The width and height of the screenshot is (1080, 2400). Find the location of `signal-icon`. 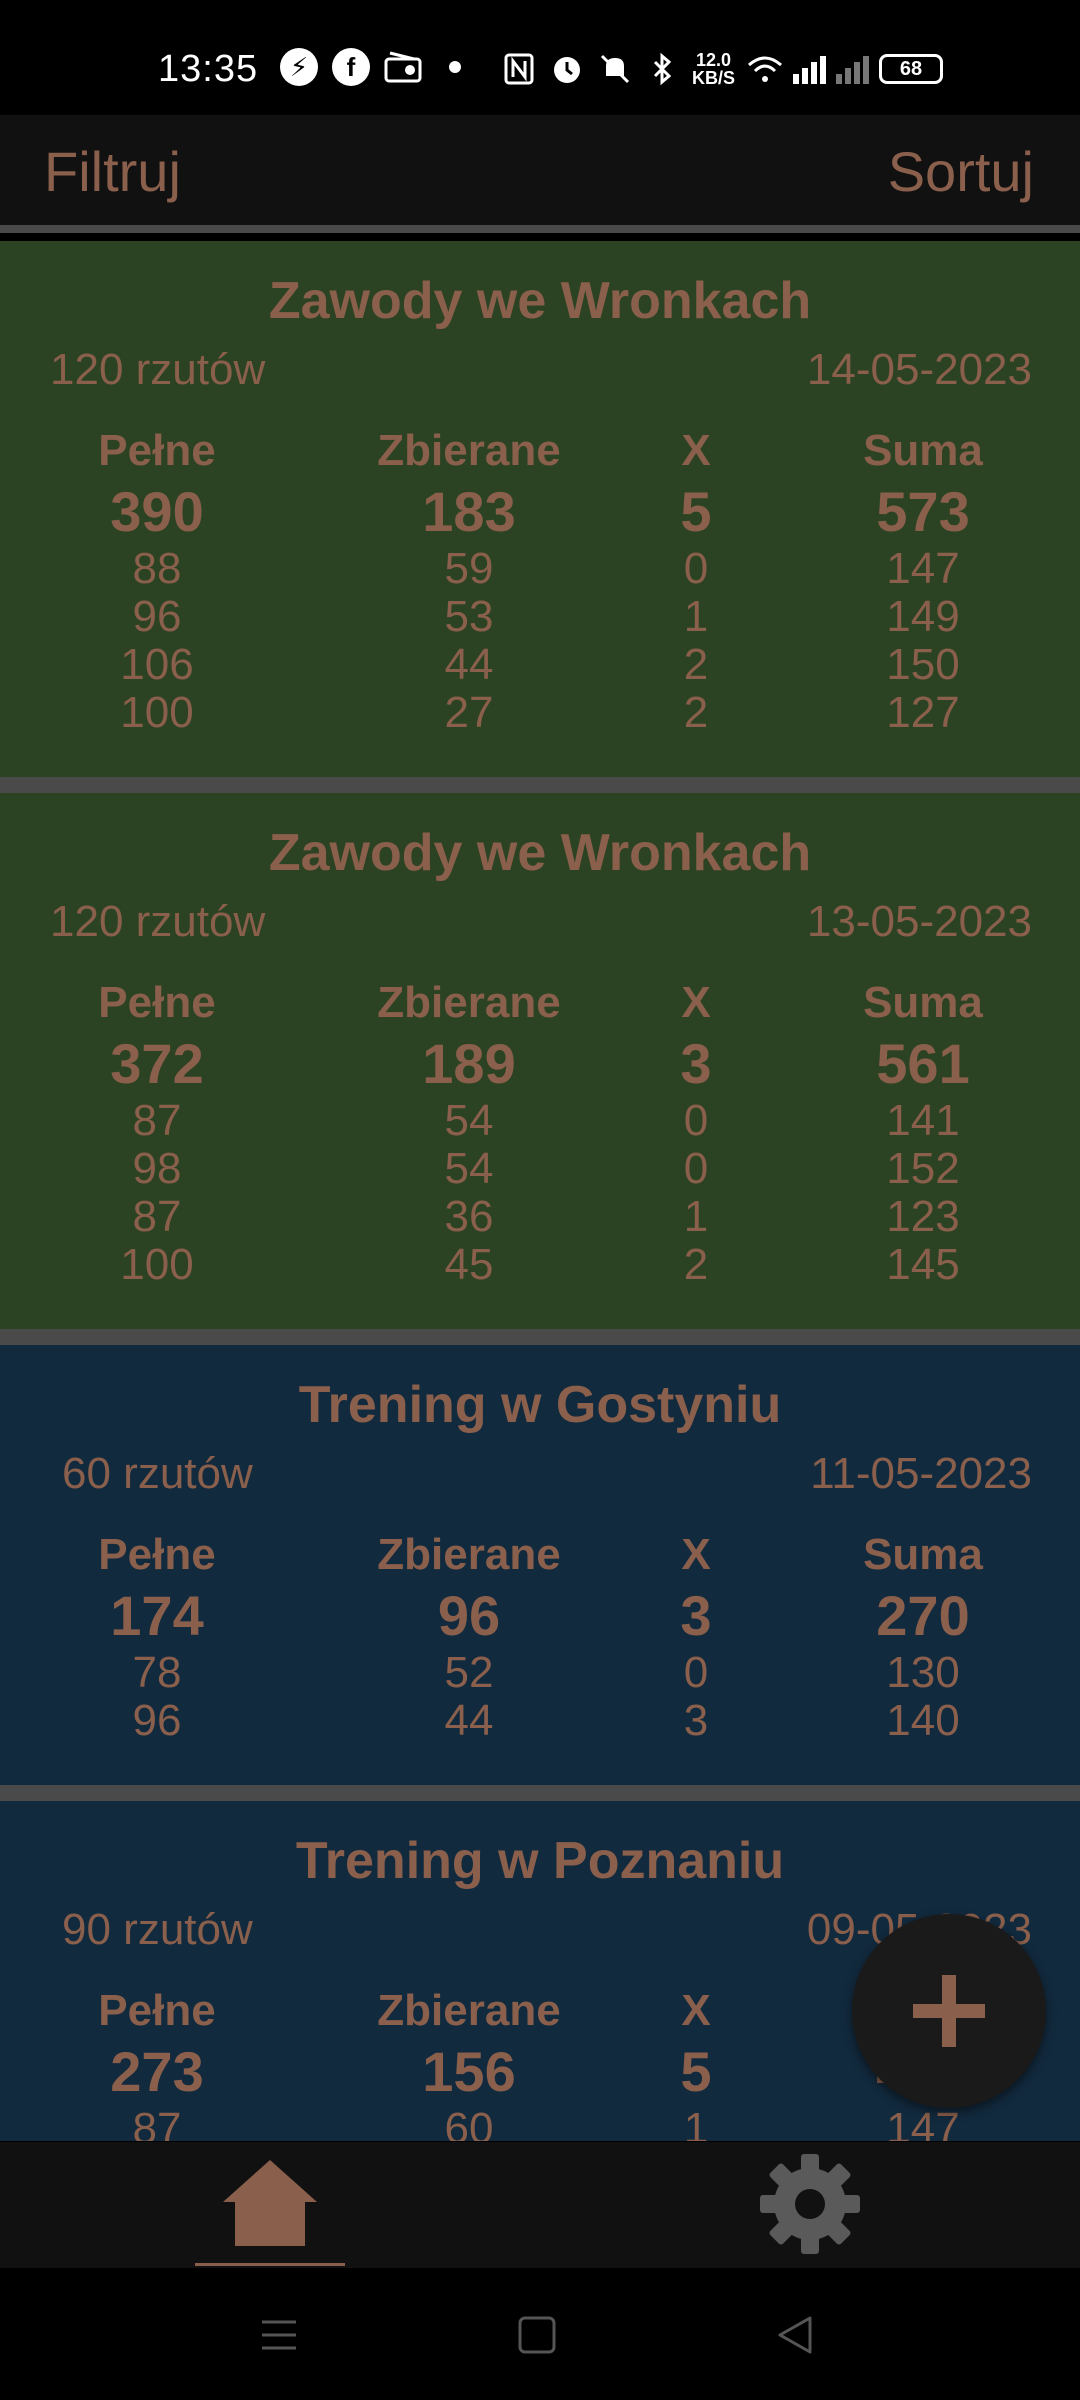

signal-icon is located at coordinates (810, 69).